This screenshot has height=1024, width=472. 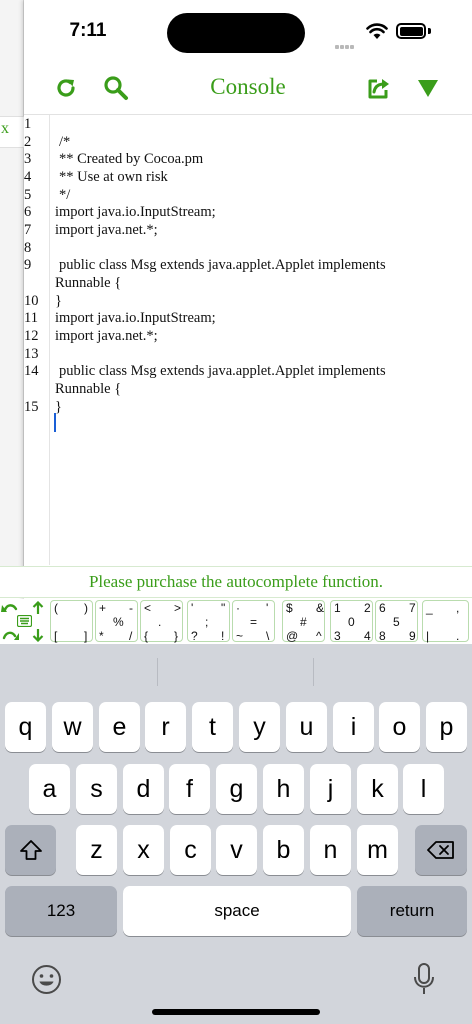 I want to click on symbol-char: 7, so click(x=412, y=608).